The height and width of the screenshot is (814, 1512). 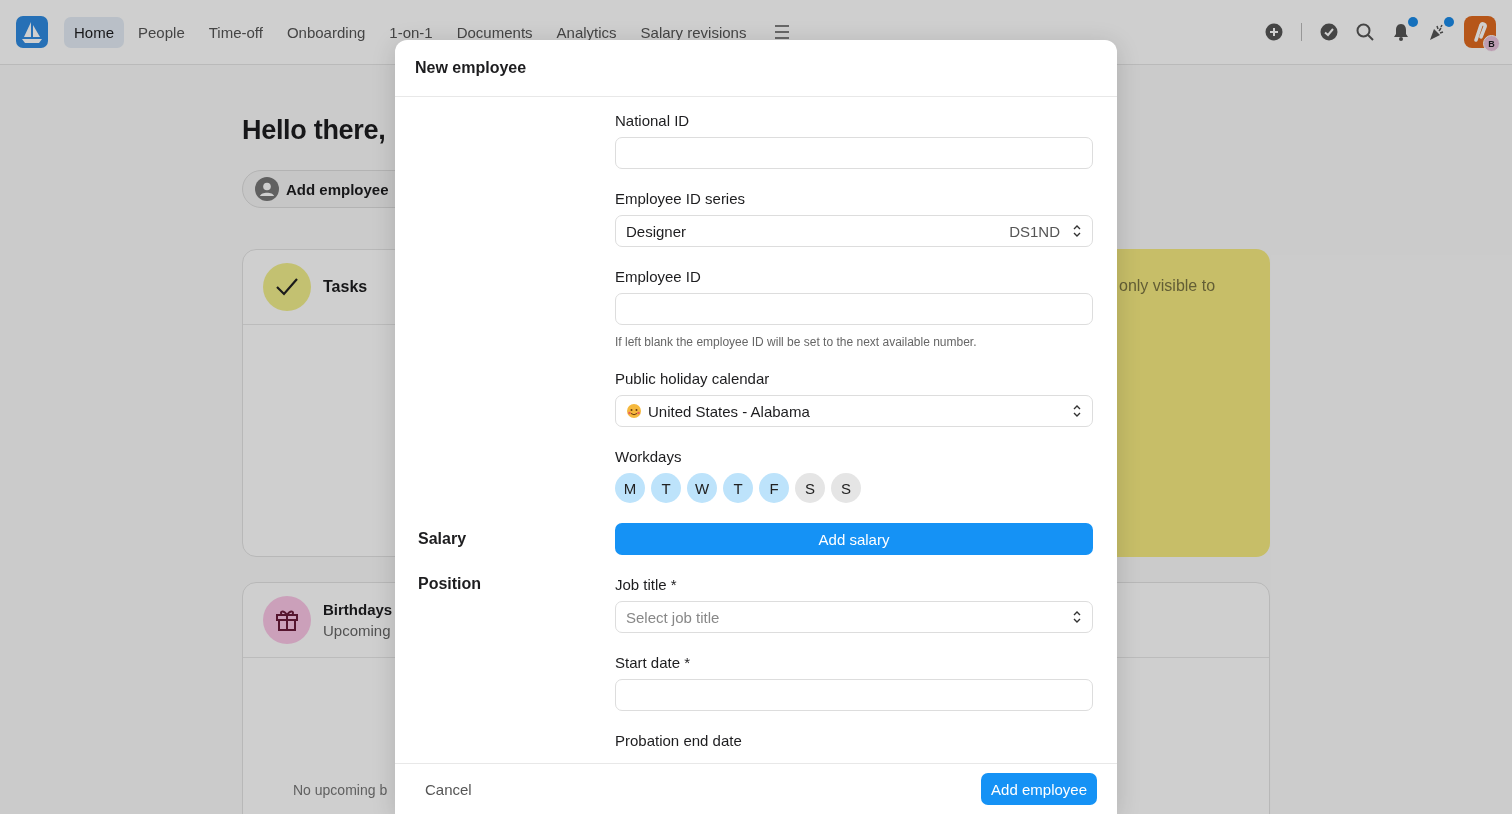 What do you see at coordinates (1401, 32) in the screenshot?
I see `bell-icon` at bounding box center [1401, 32].